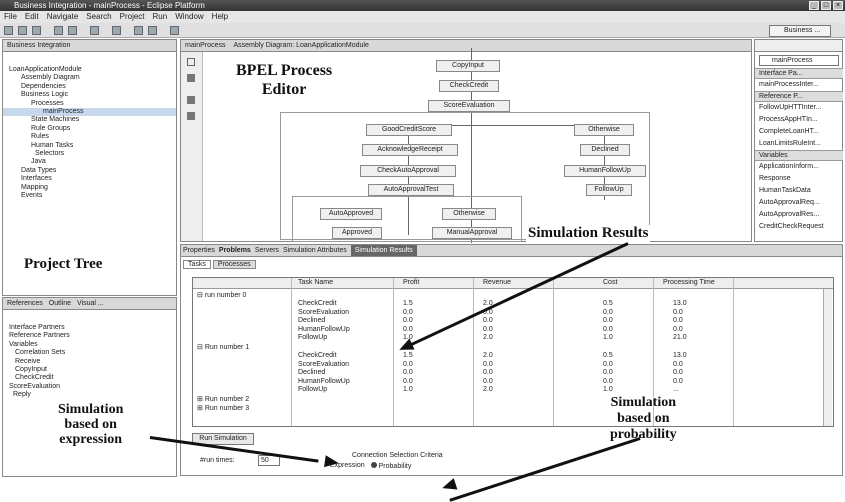 The image size is (845, 502). Describe the element at coordinates (89, 46) in the screenshot. I see `tab-business-integration: Business Integration` at that location.